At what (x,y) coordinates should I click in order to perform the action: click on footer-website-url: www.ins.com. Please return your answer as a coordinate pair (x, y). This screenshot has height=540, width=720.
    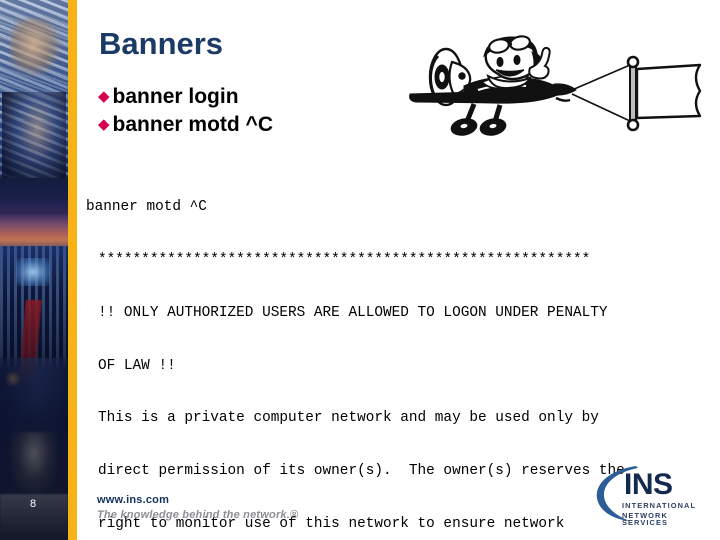
    Looking at the image, I should click on (133, 500).